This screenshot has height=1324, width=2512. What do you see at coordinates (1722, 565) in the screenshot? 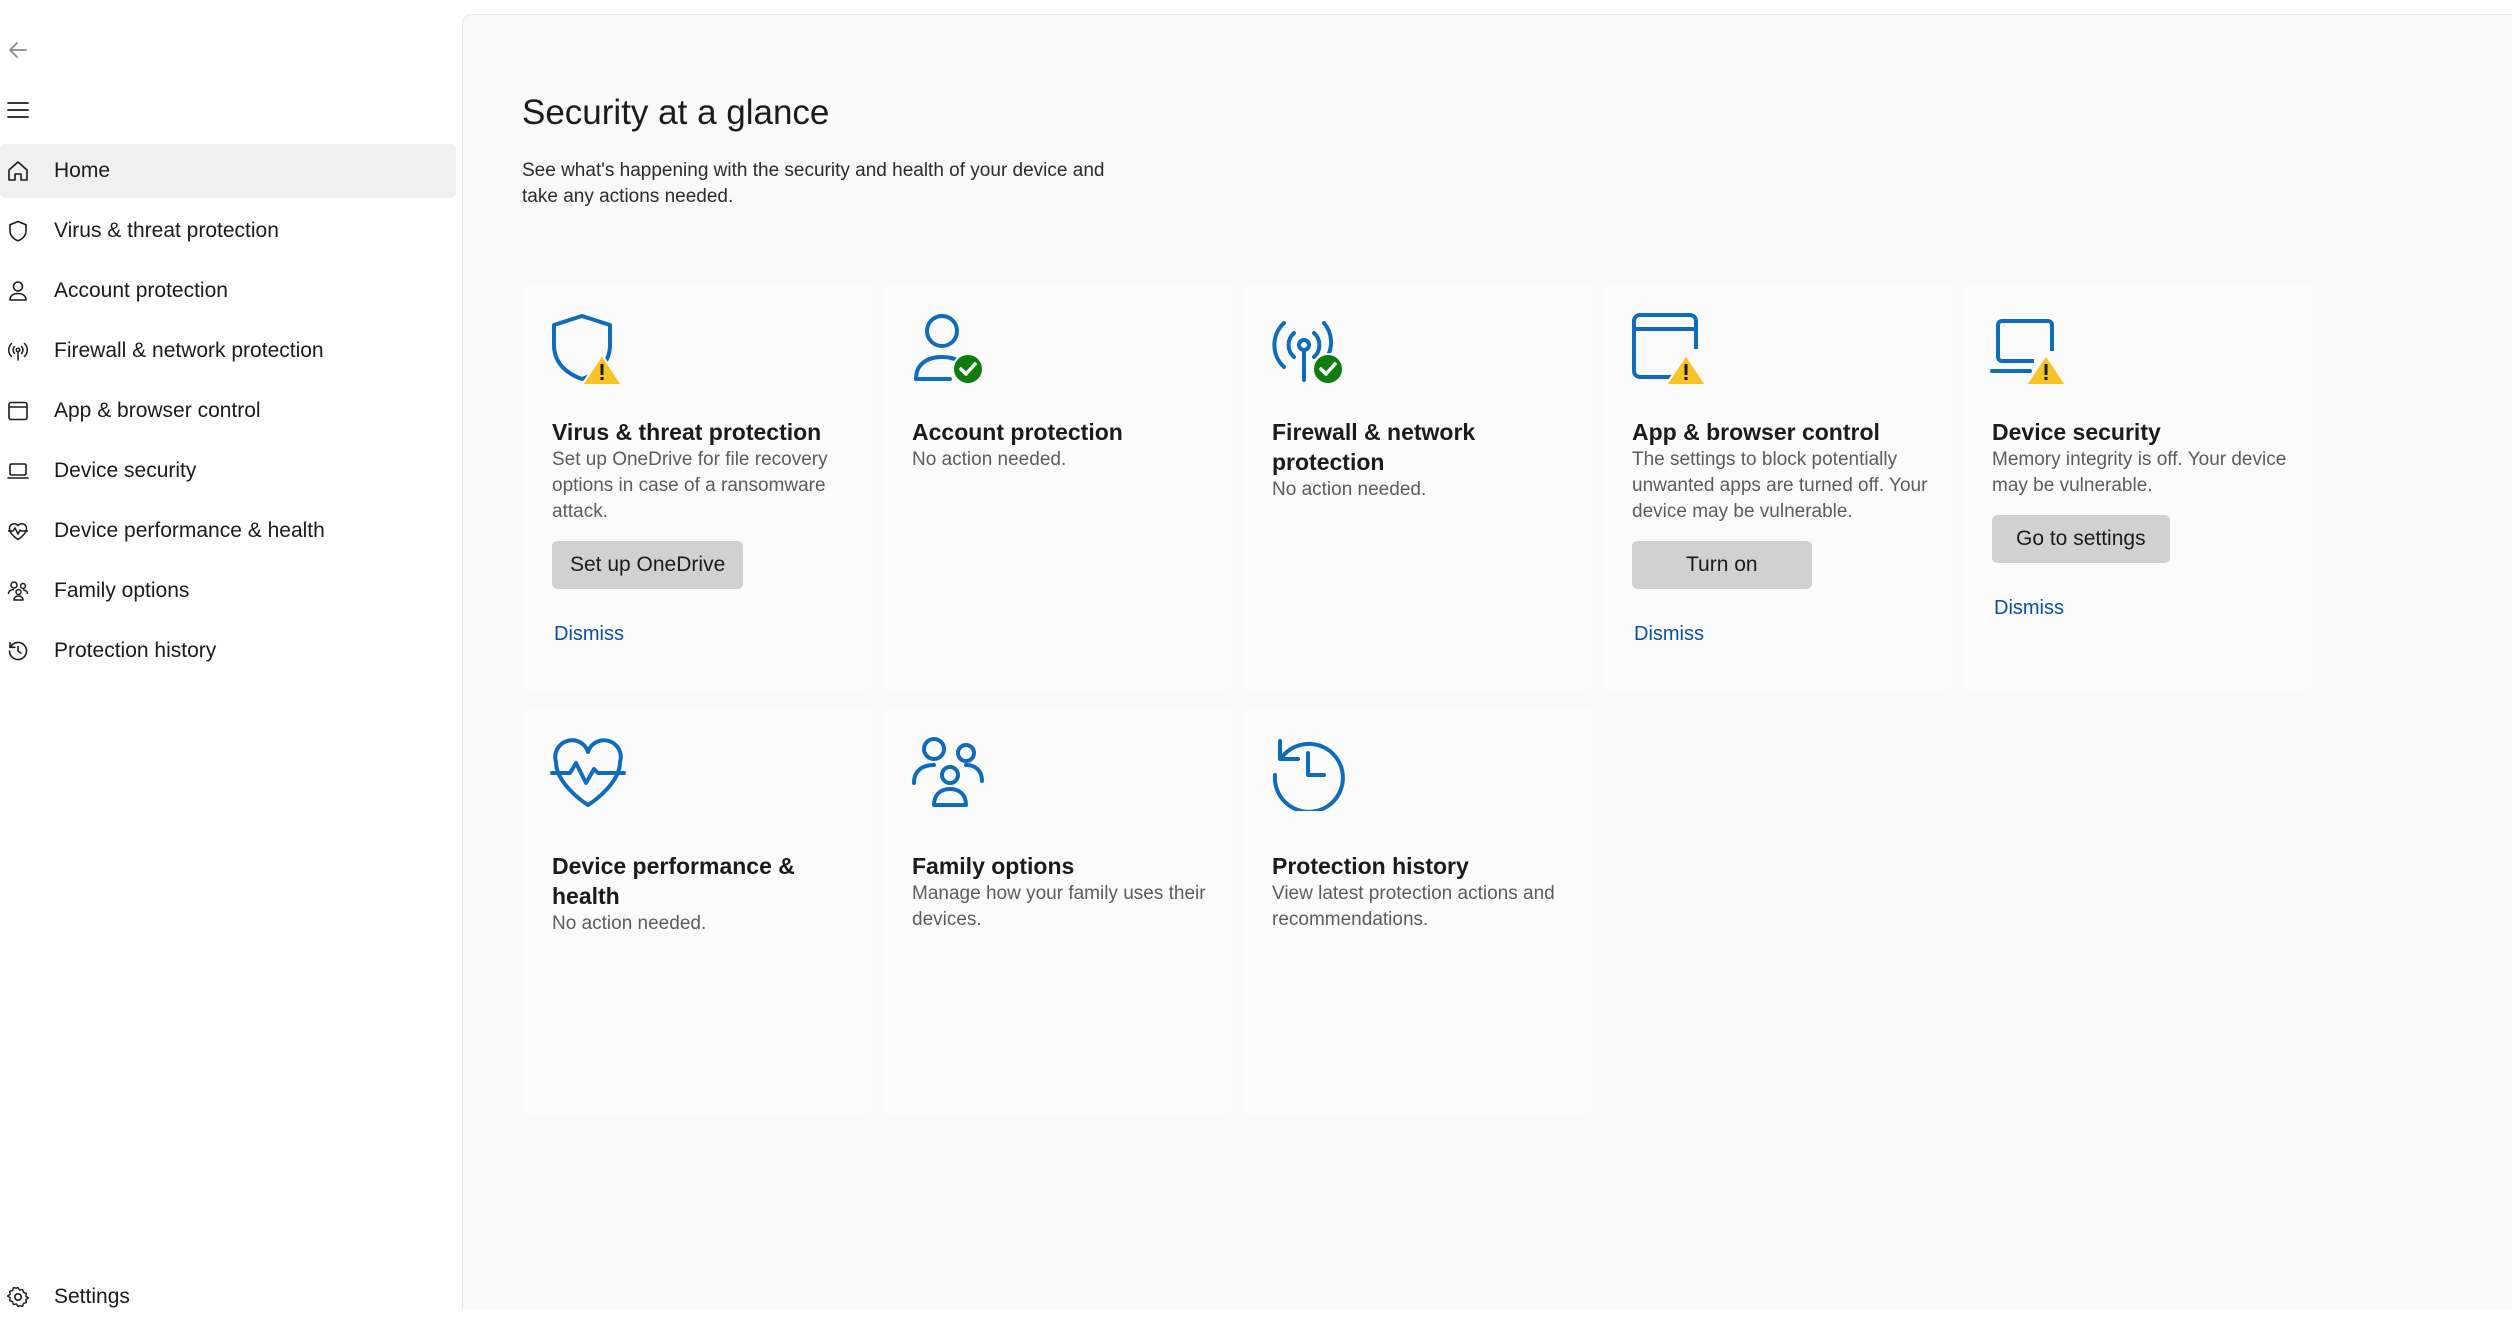
I see `turn-on-button: Turn on` at bounding box center [1722, 565].